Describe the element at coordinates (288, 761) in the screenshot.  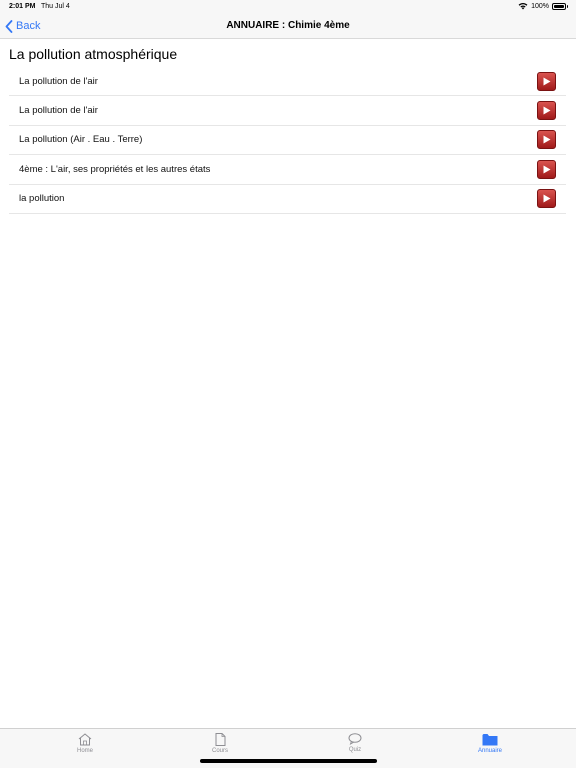
I see `home-indicator` at that location.